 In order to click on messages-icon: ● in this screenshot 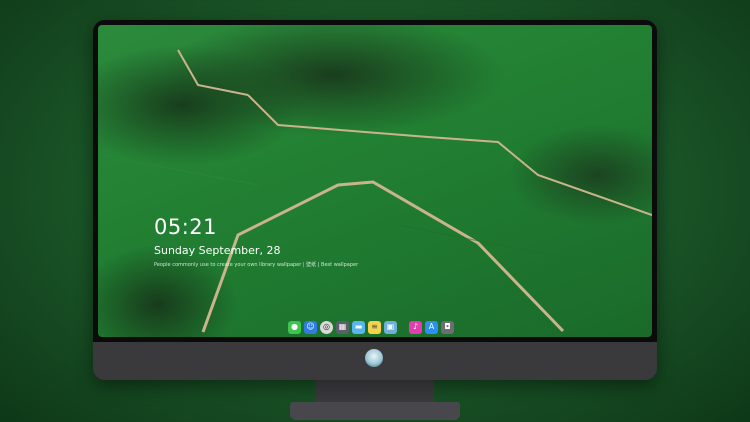, I will do `click(294, 327)`.